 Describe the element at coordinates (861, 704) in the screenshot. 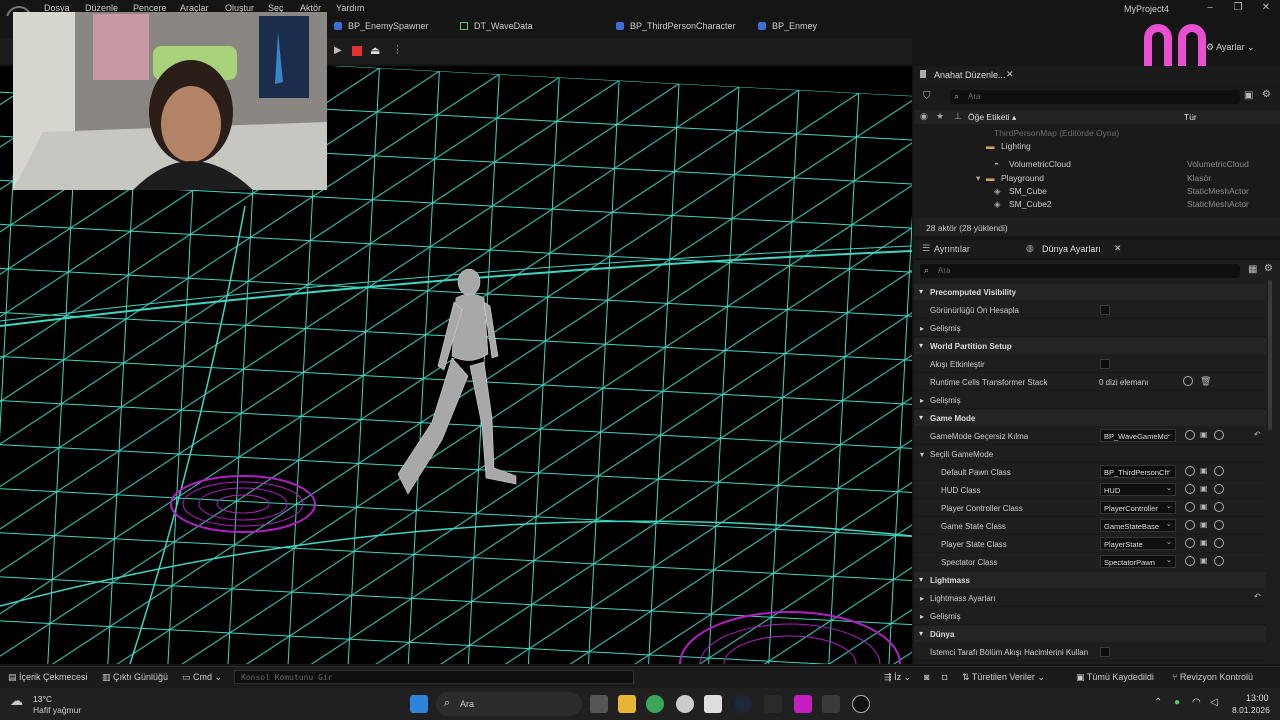

I see `unreal-taskbar-icon` at that location.